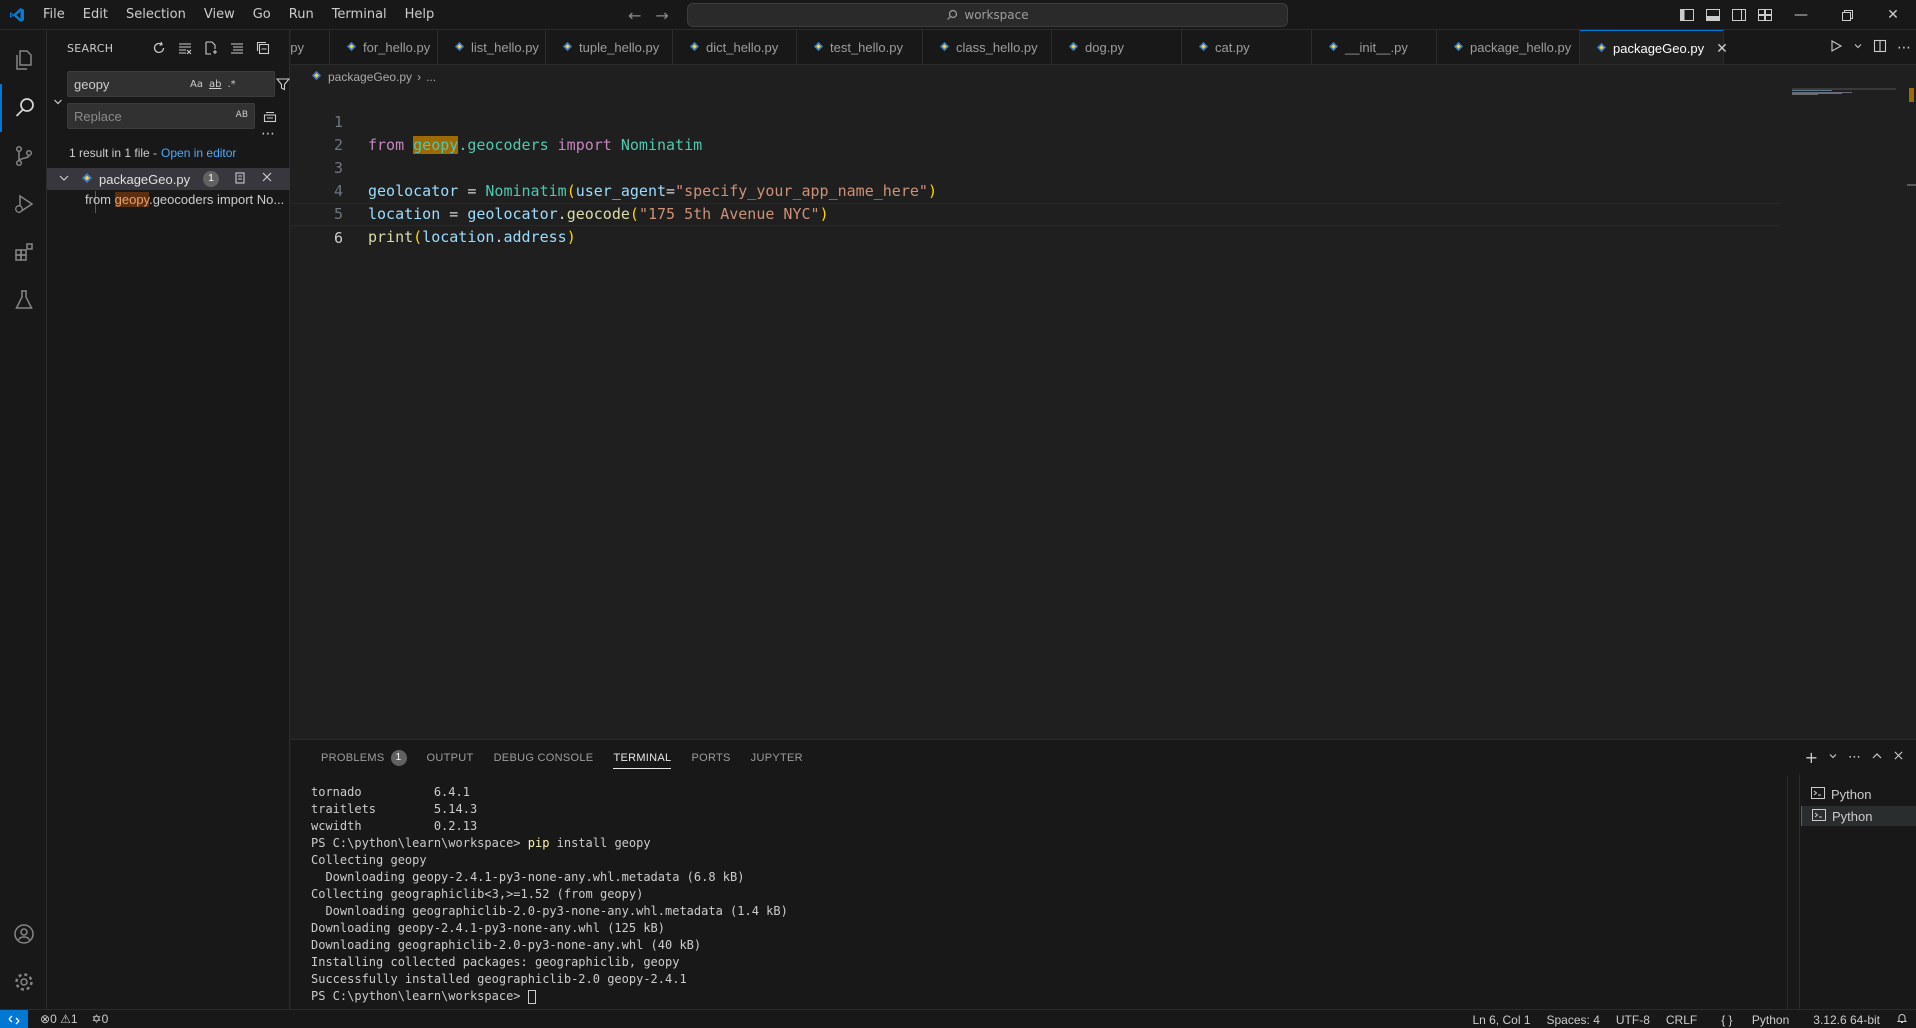 The height and width of the screenshot is (1028, 1916). I want to click on result-file-row: packageGeo.py 1, so click(168, 179).